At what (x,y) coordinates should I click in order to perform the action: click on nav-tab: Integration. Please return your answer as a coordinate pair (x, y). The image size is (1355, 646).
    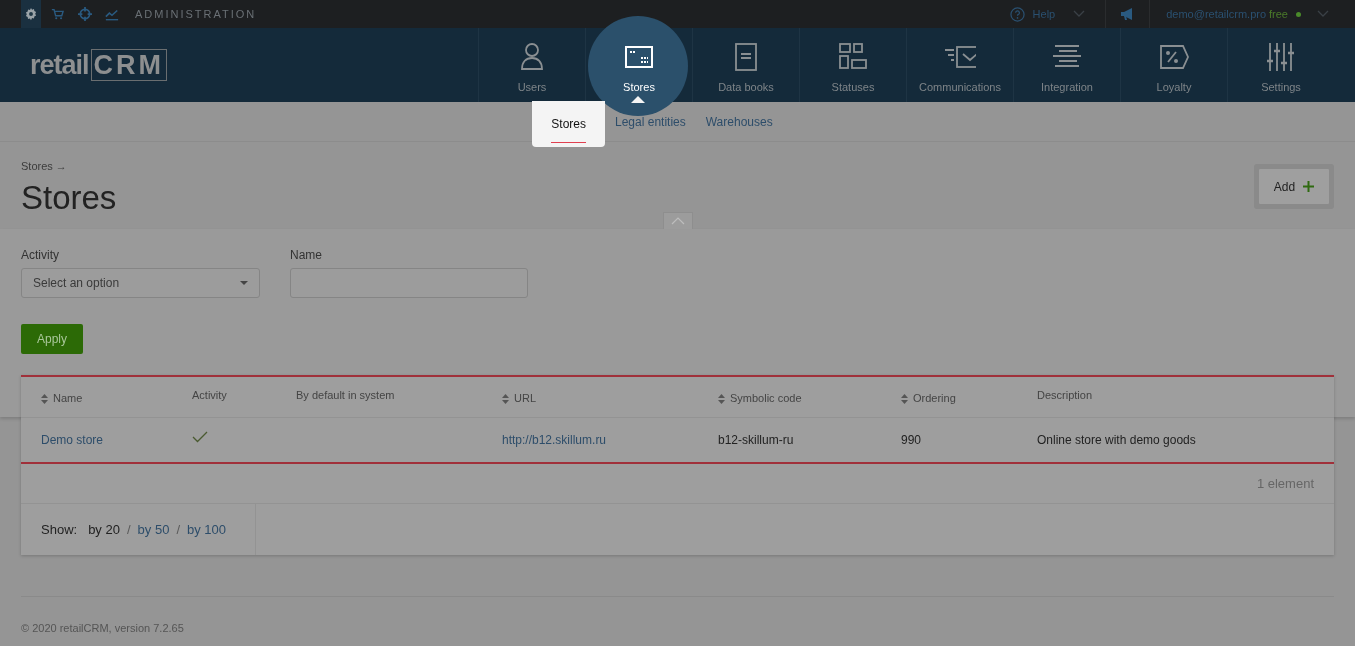
    Looking at the image, I should click on (1066, 65).